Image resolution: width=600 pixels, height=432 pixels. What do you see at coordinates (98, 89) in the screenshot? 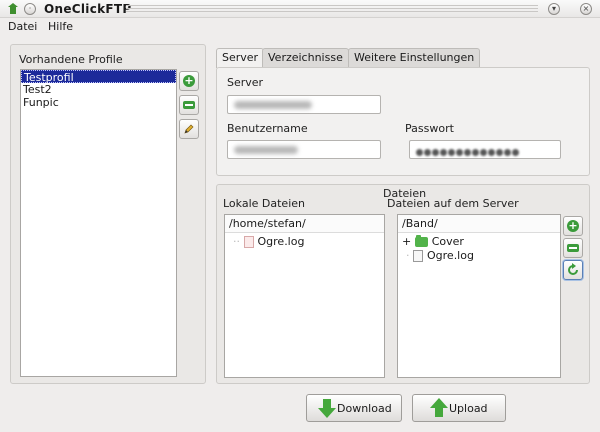
I see `profile-item-test2: Test2` at bounding box center [98, 89].